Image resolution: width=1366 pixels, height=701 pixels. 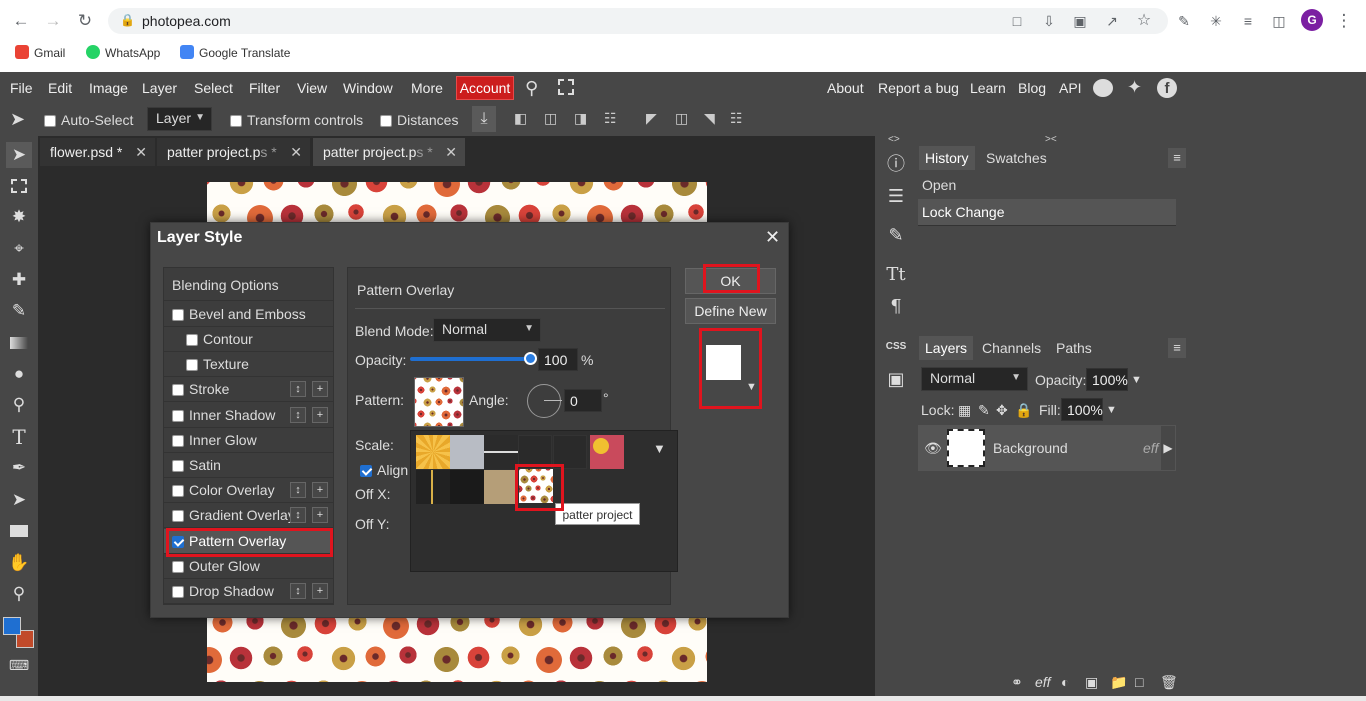 What do you see at coordinates (1016, 158) in the screenshot?
I see `tab-swatches: Swatches` at bounding box center [1016, 158].